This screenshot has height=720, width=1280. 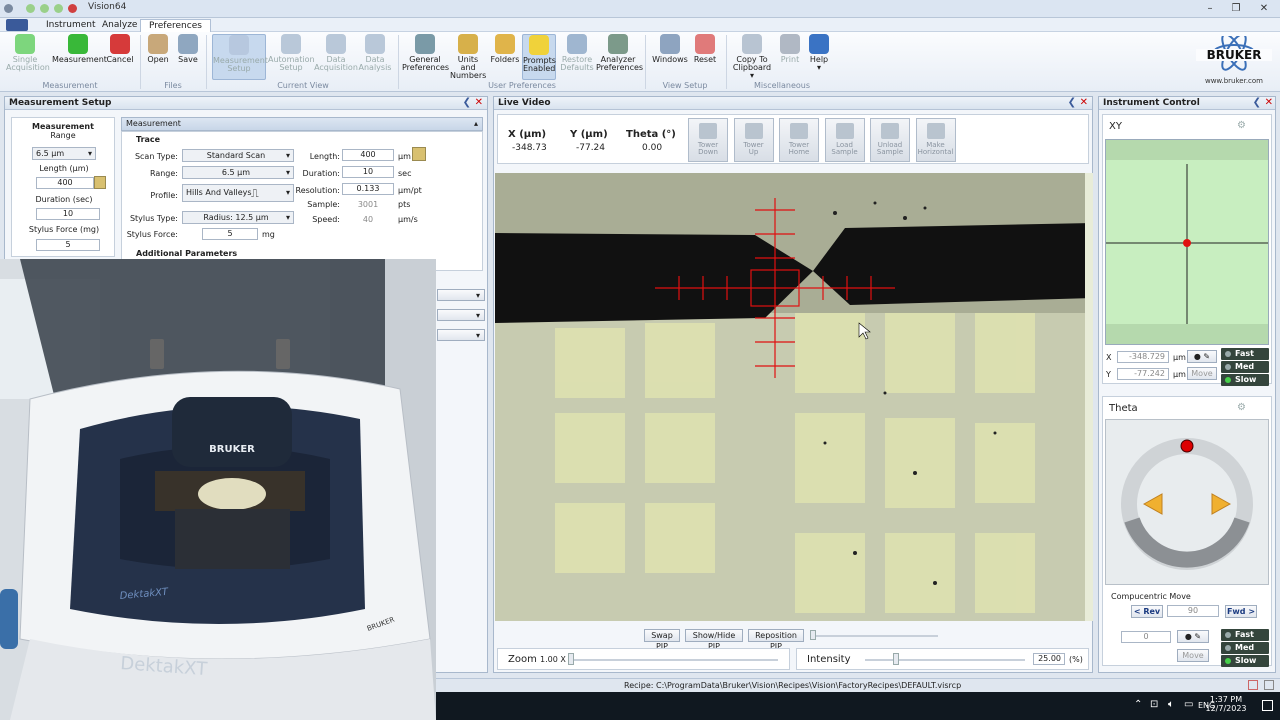 What do you see at coordinates (890, 140) in the screenshot?
I see `unload-sample-button: Unload Sample` at bounding box center [890, 140].